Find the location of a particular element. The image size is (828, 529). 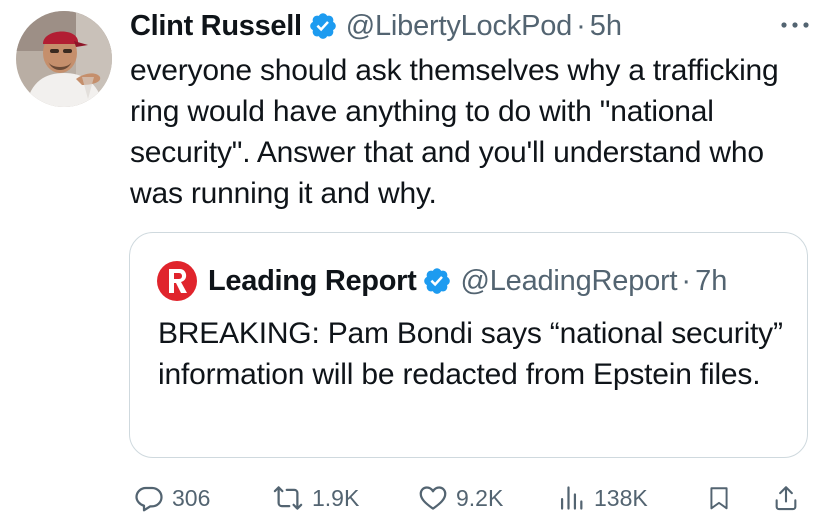

reply-button: 306 is located at coordinates (172, 498).